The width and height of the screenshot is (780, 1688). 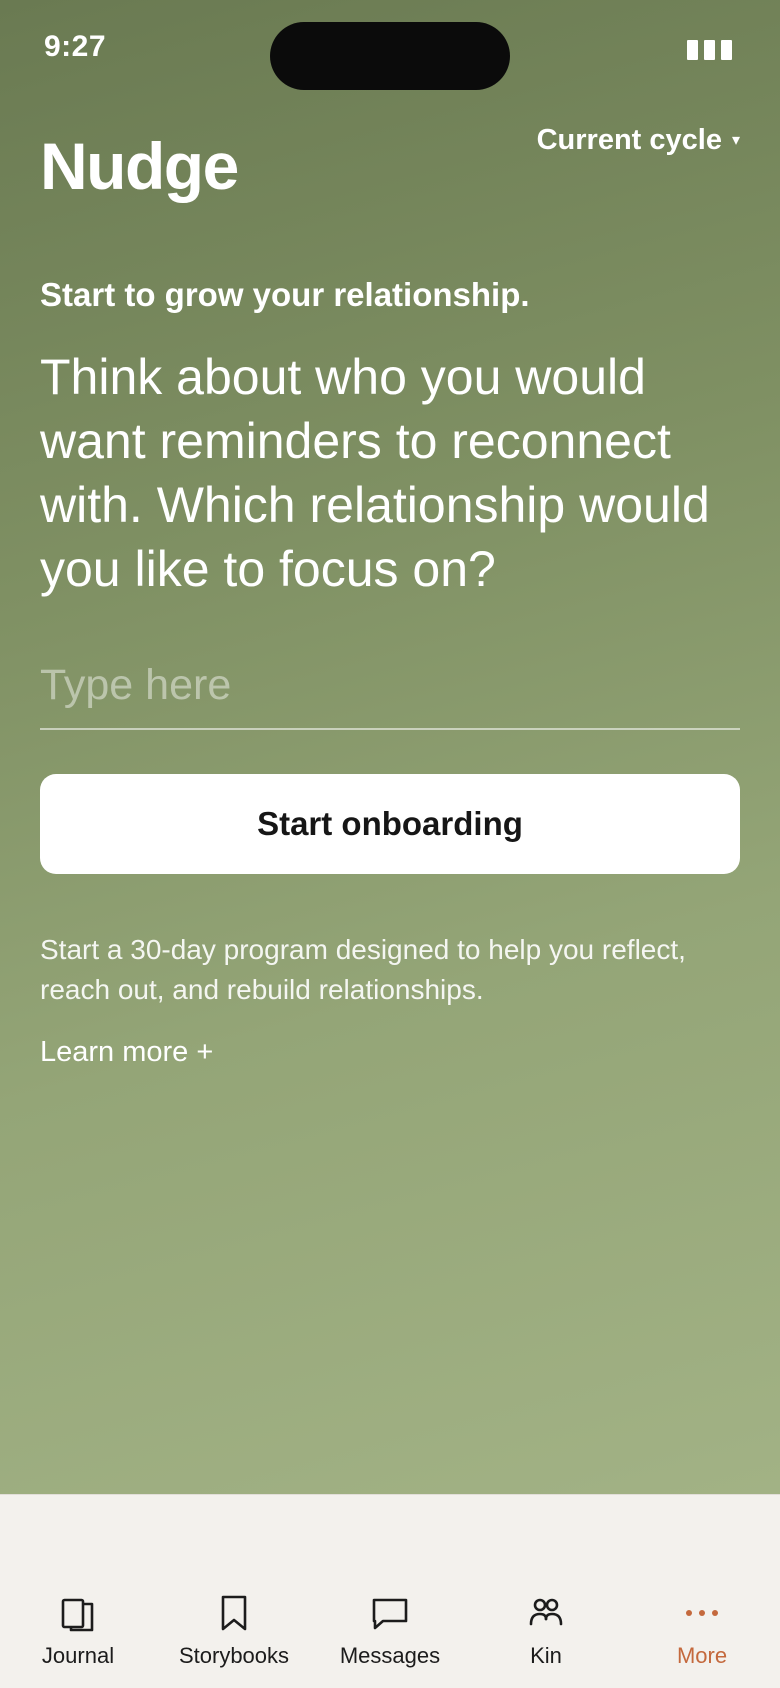 What do you see at coordinates (390, 1655) in the screenshot?
I see `tab-label: Messages` at bounding box center [390, 1655].